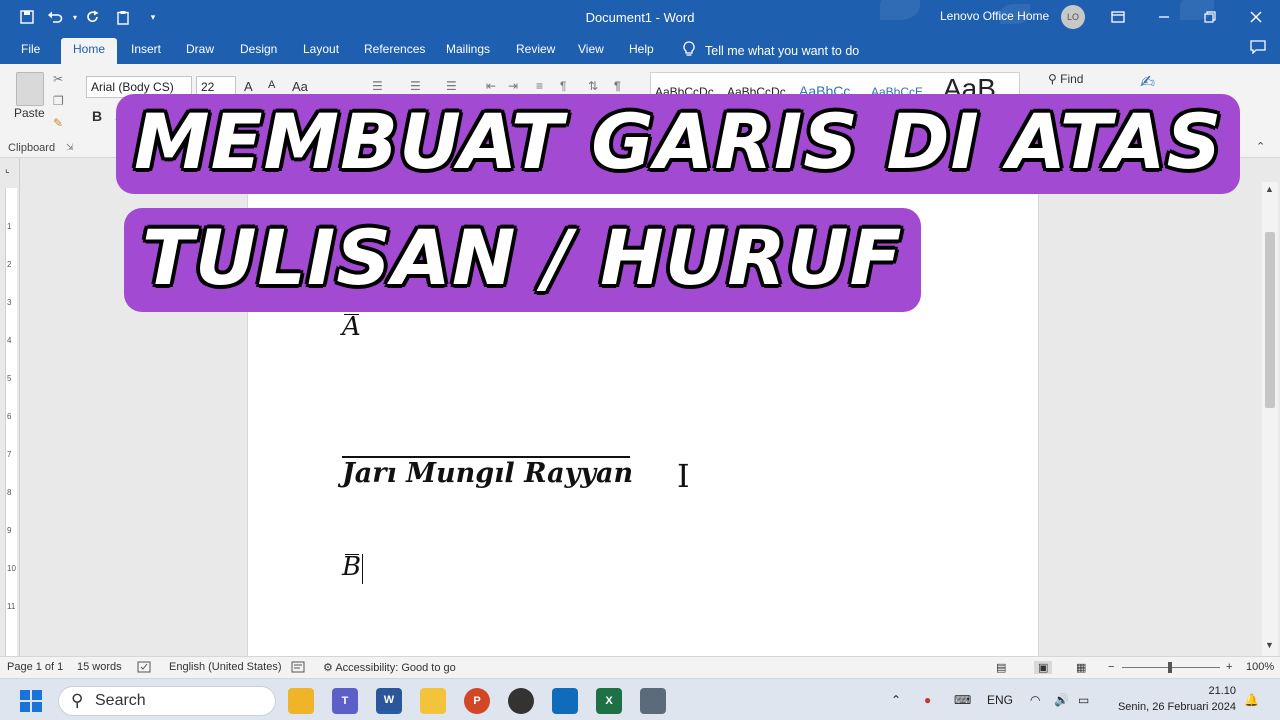 The width and height of the screenshot is (1280, 720). Describe the element at coordinates (962, 700) in the screenshot. I see `keyboard-icon: ⌨` at that location.